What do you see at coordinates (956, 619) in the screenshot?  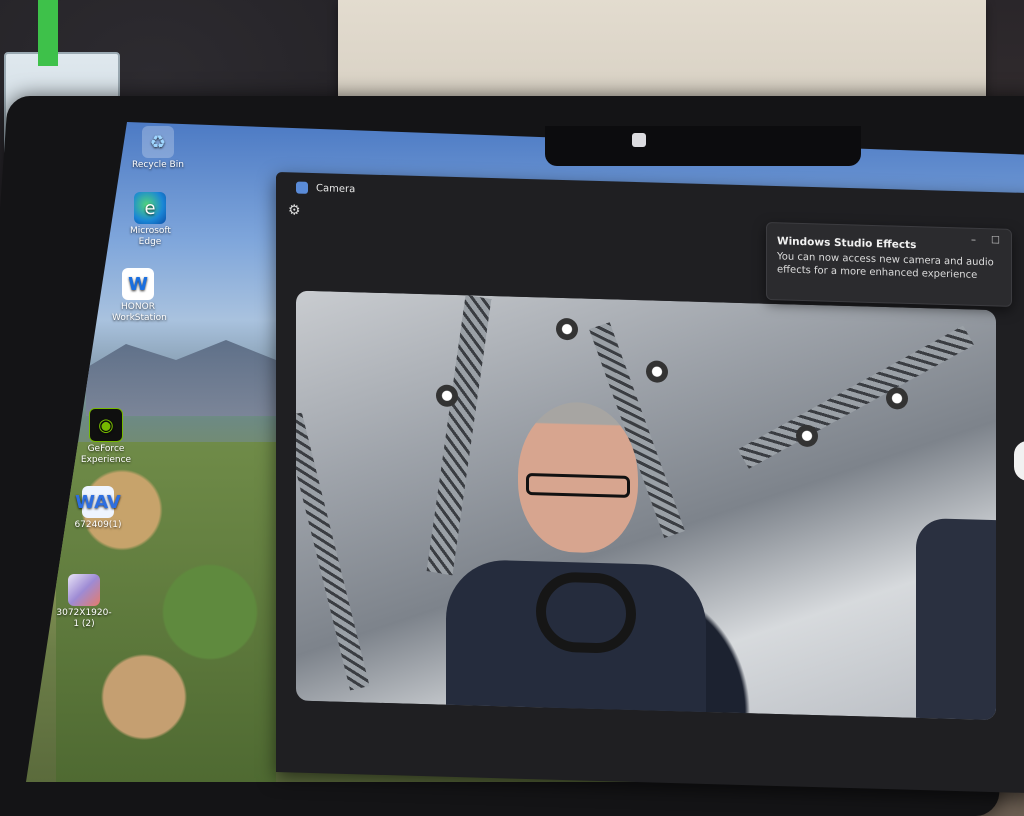 I see `bystander` at bounding box center [956, 619].